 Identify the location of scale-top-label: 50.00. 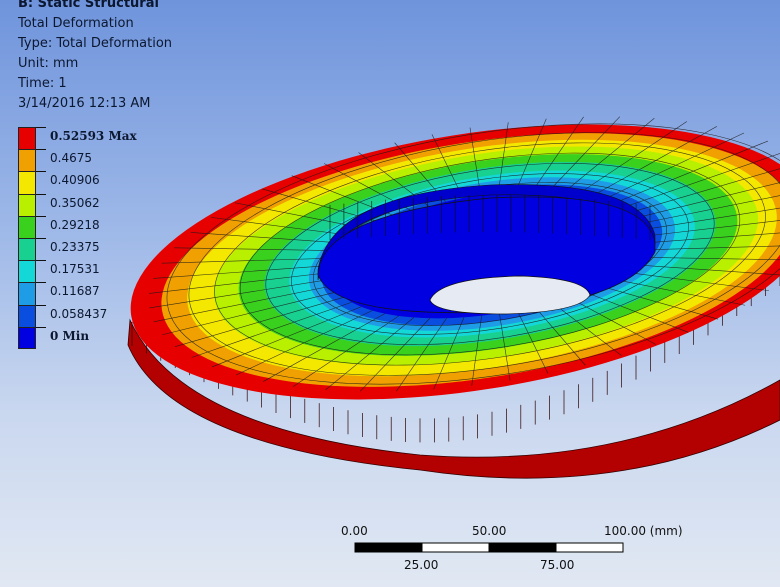
(489, 531).